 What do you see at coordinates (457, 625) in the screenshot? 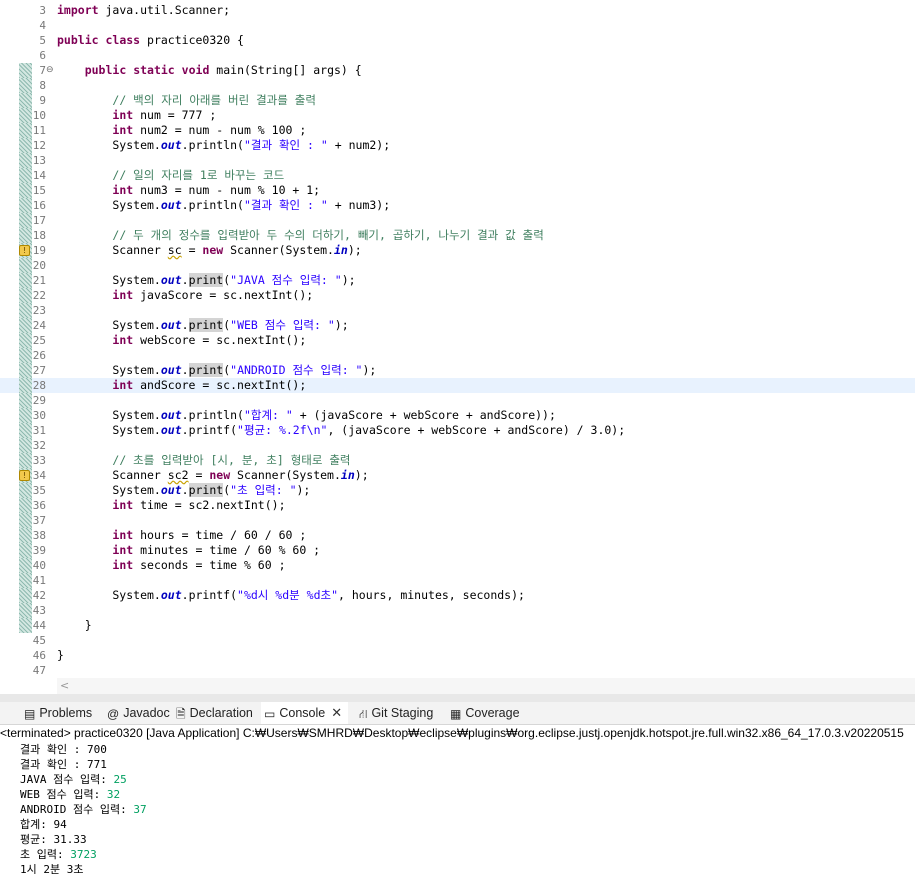
I see `code-line: 44 }` at bounding box center [457, 625].